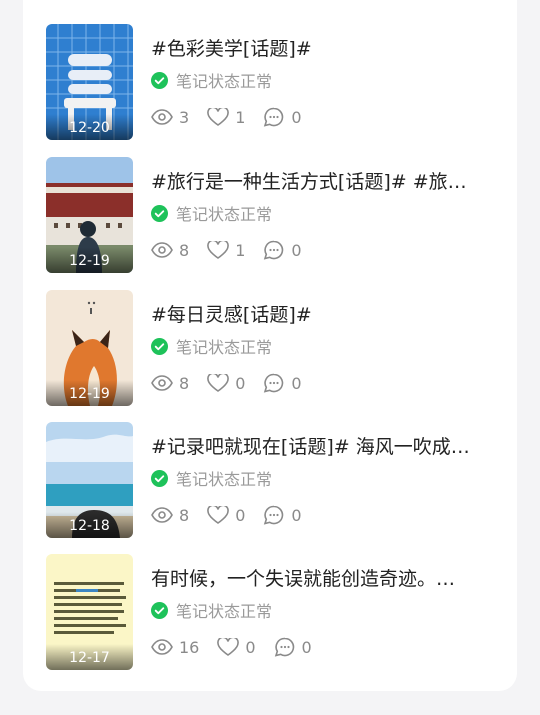 The width and height of the screenshot is (540, 715). I want to click on list-item: 12-18 #记录吧就现在[话题]# 海风一吹成… 笔记状态正常 8 0 0, so click(266, 480).